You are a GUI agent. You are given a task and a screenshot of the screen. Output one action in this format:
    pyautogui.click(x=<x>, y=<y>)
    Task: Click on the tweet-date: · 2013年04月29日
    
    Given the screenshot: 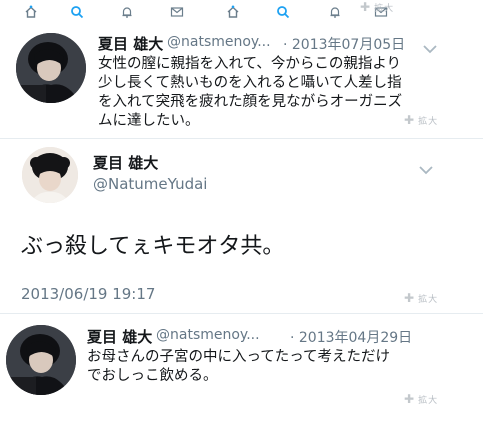 What is the action you would take?
    pyautogui.click(x=351, y=337)
    